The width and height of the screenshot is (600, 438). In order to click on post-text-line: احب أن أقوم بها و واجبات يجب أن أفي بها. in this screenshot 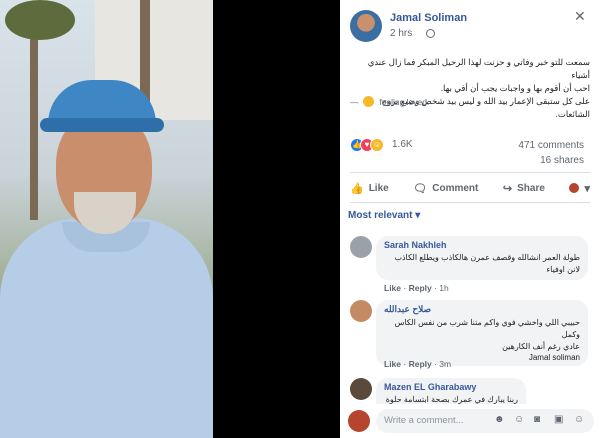, I will do `click(515, 88)`.